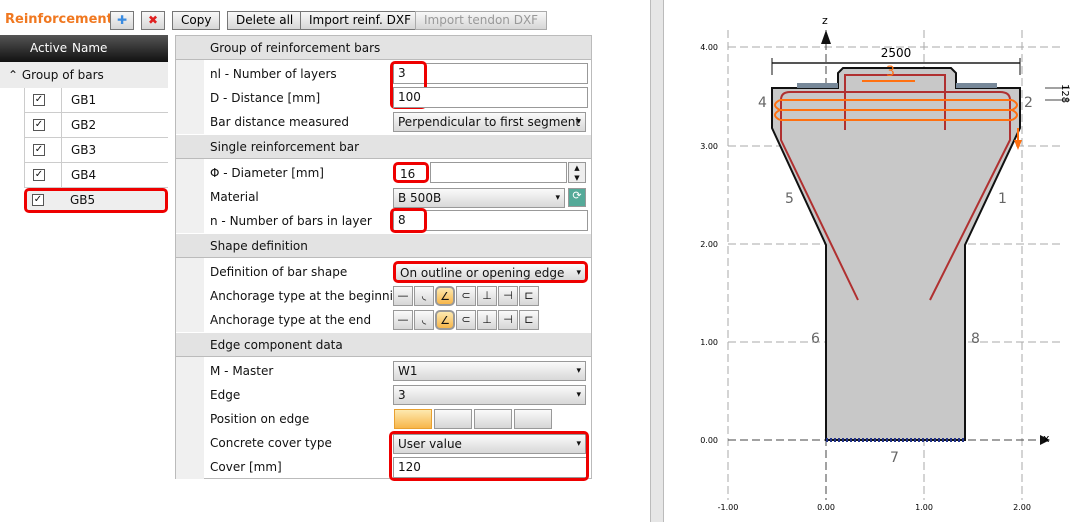 This screenshot has height=522, width=1090. What do you see at coordinates (1046, 438) in the screenshot?
I see `axis-x-label: x` at bounding box center [1046, 438].